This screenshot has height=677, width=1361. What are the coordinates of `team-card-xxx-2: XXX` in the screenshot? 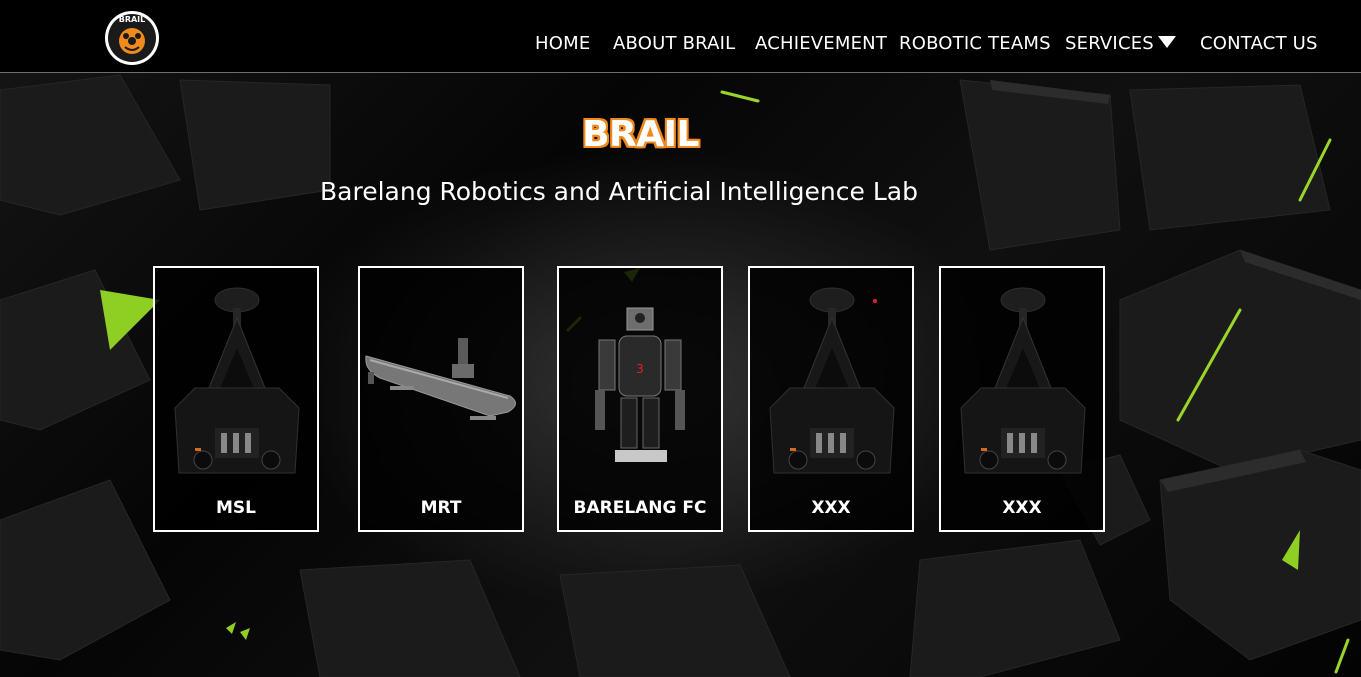 It's located at (1022, 399).